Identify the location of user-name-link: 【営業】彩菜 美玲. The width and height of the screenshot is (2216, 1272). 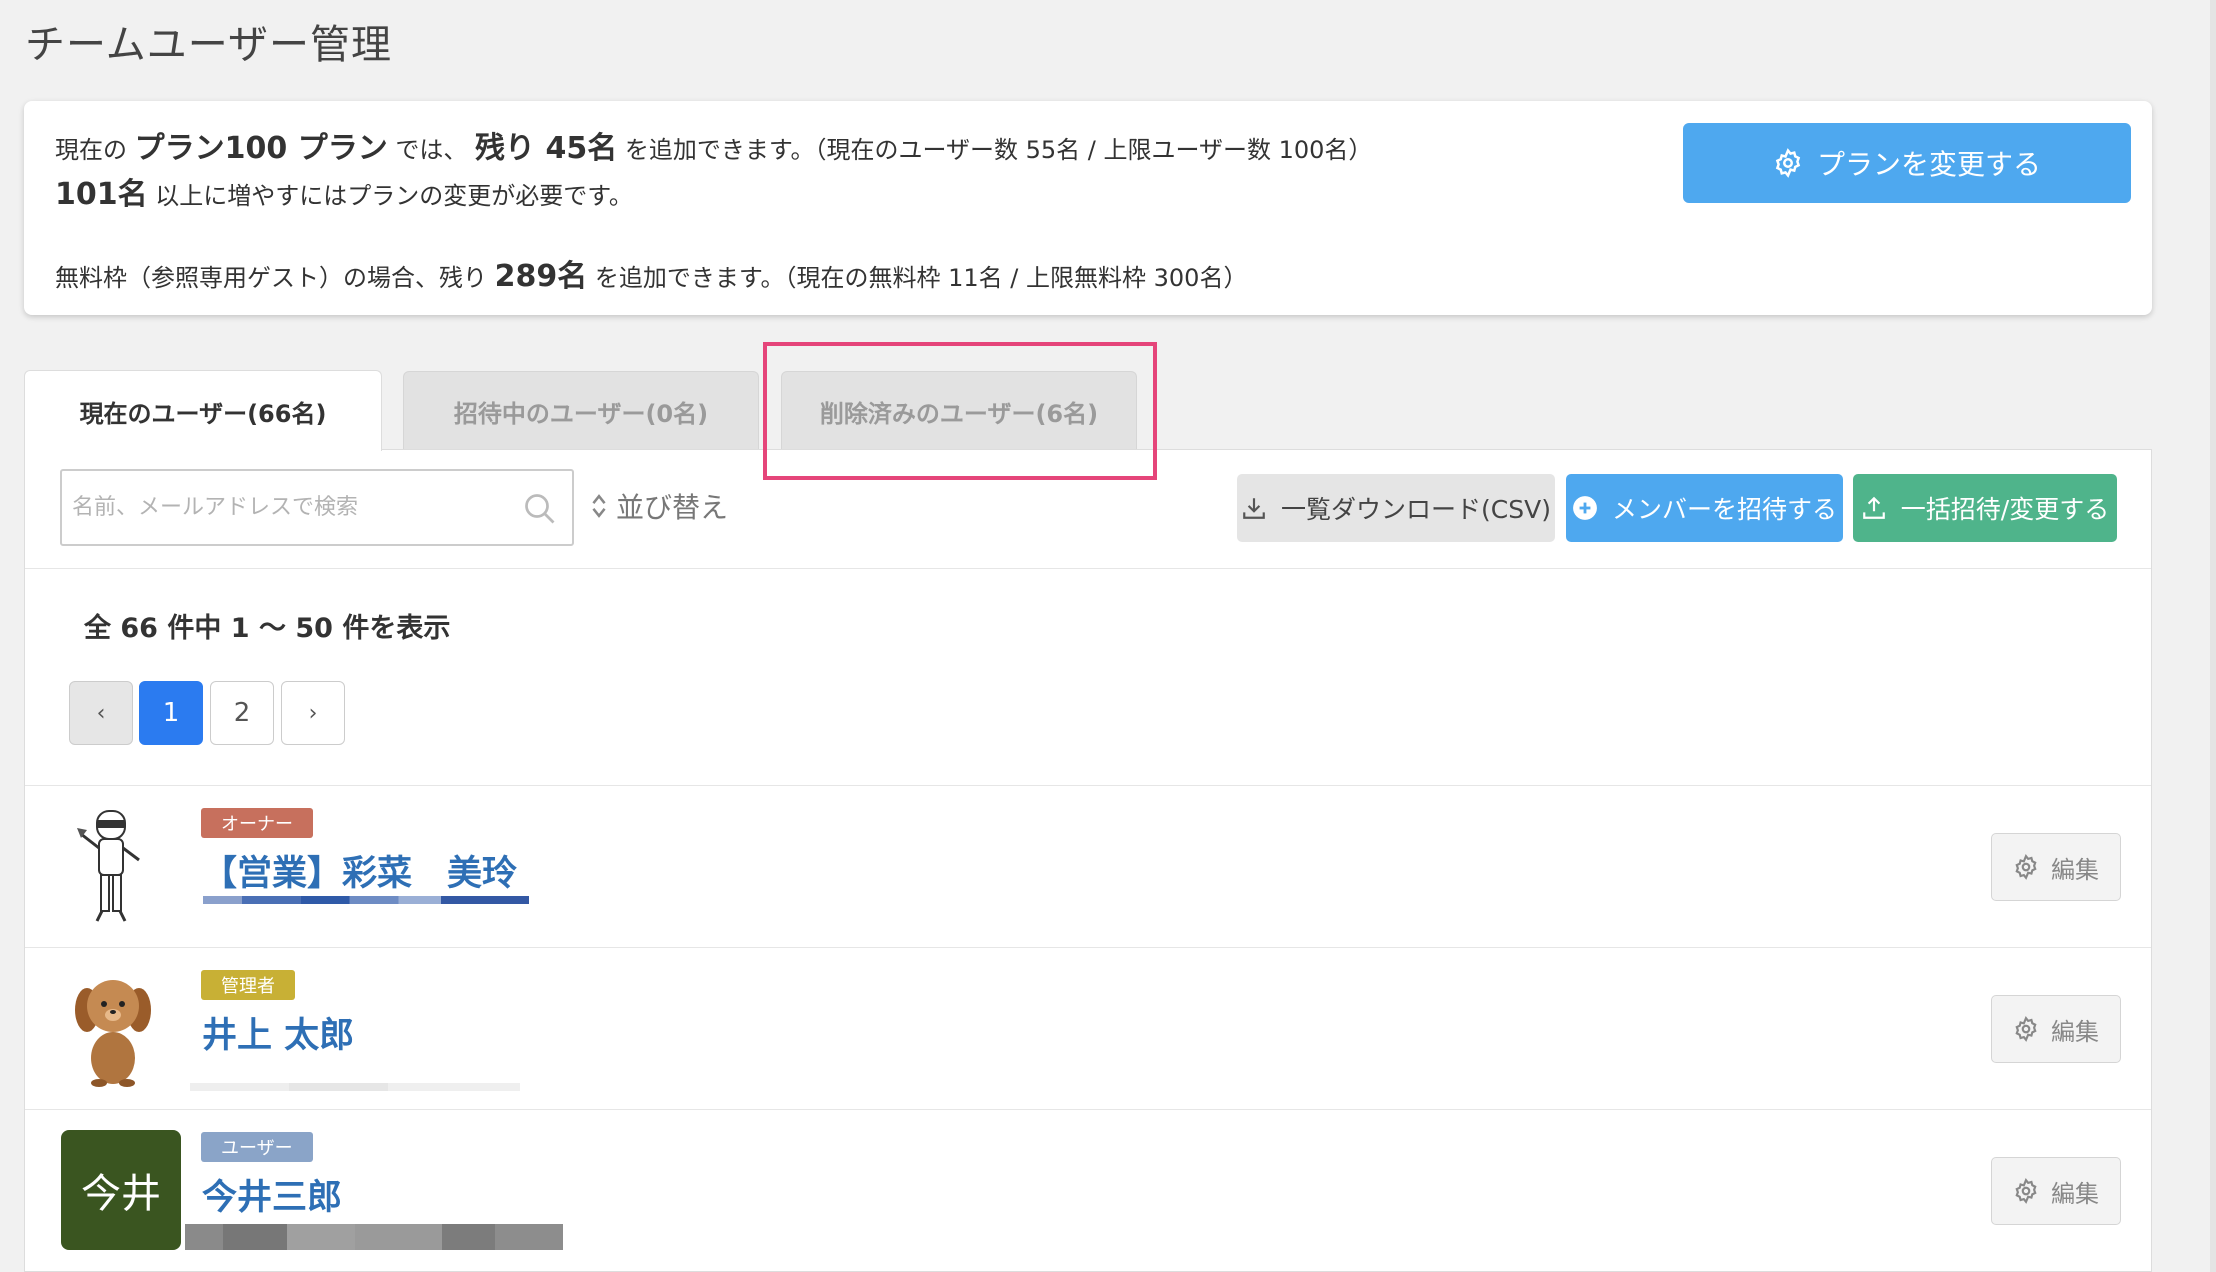
(359, 870).